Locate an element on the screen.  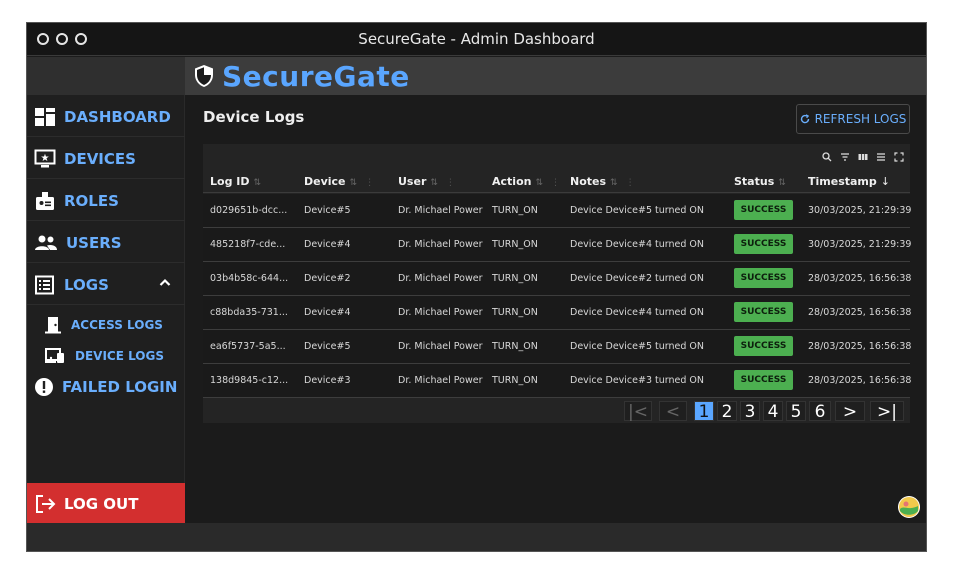
column-header-timestamp: Timestamp ↓ is located at coordinates (849, 181).